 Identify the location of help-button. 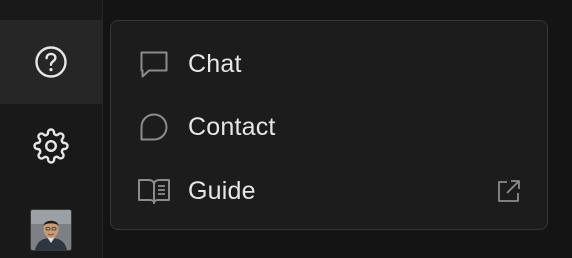
(51, 62).